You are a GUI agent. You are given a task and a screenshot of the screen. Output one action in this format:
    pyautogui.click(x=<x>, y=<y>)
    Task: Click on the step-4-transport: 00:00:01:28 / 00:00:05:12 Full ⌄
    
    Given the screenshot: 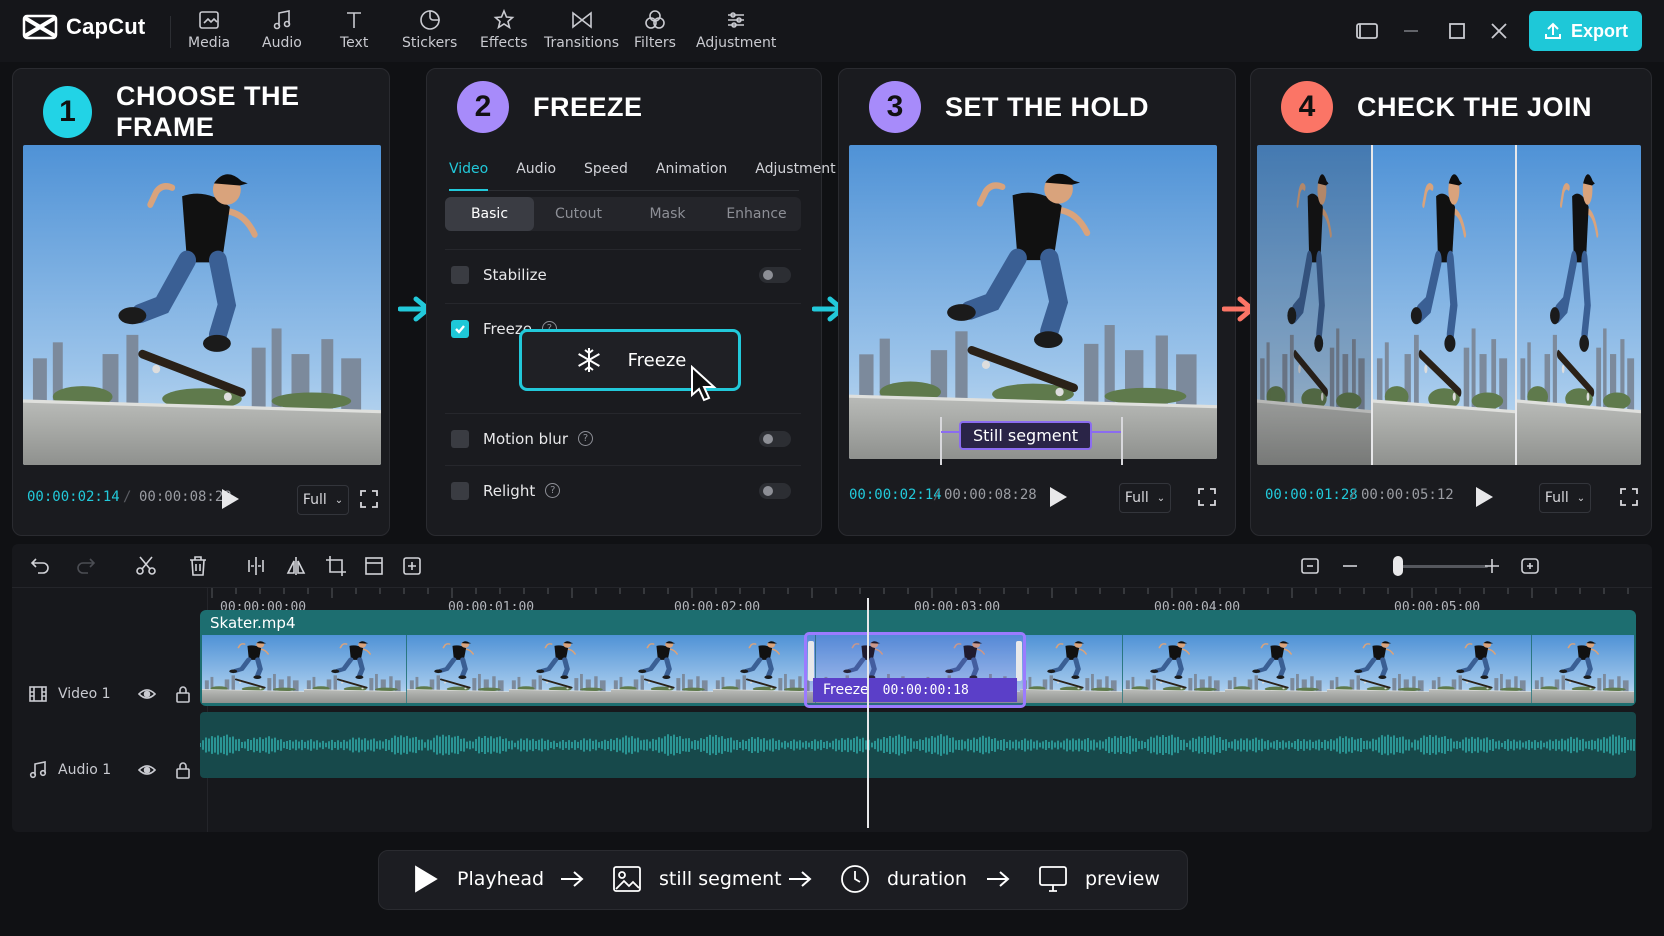 What is the action you would take?
    pyautogui.click(x=1451, y=497)
    